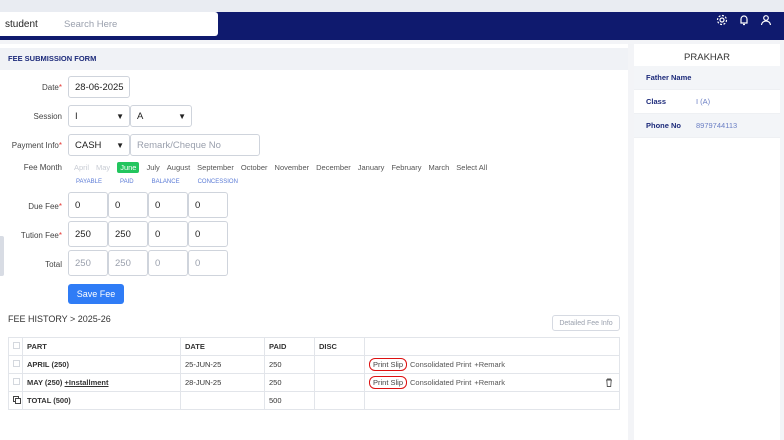 This screenshot has height=440, width=784. What do you see at coordinates (88, 205) in the screenshot?
I see `due-payable: 0` at bounding box center [88, 205].